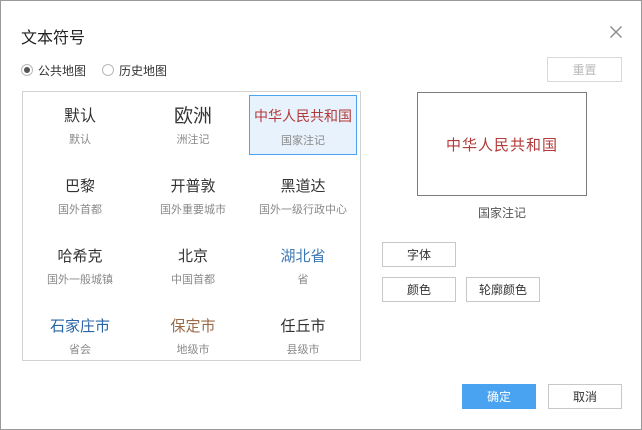 The image size is (642, 430). I want to click on symbol-cell-foreign-capital: 巴黎 国外首都, so click(80, 195).